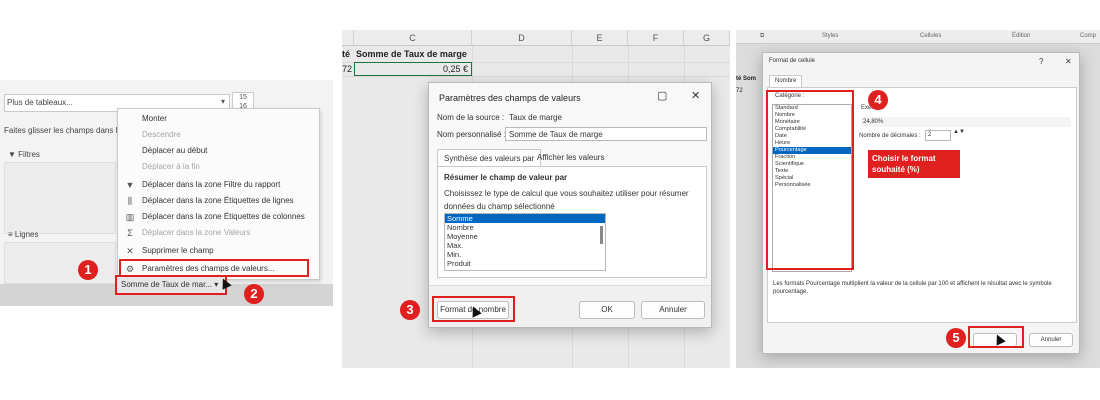  Describe the element at coordinates (600, 38) in the screenshot. I see `column-header-e: E` at that location.